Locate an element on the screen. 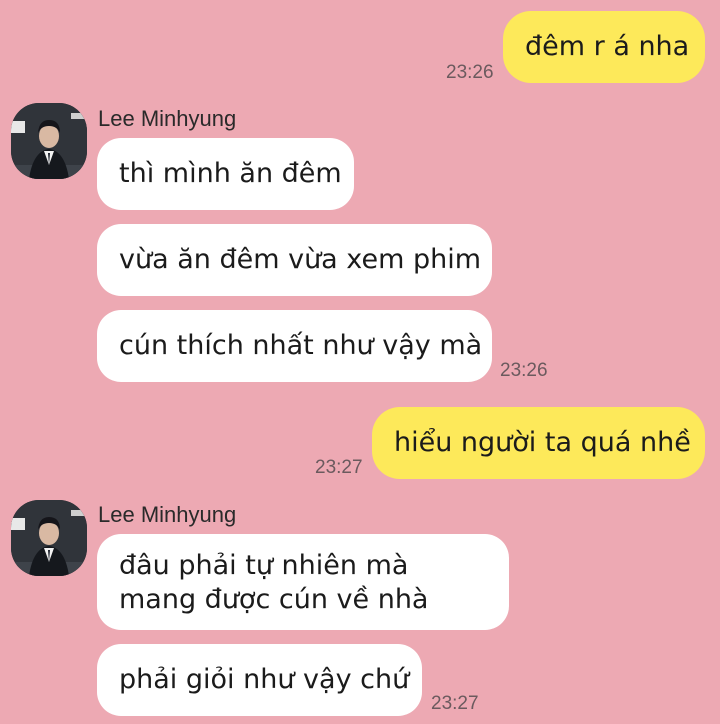 Image resolution: width=720 pixels, height=724 pixels. their-message-bubble: phải giỏi như vậy chứ is located at coordinates (259, 680).